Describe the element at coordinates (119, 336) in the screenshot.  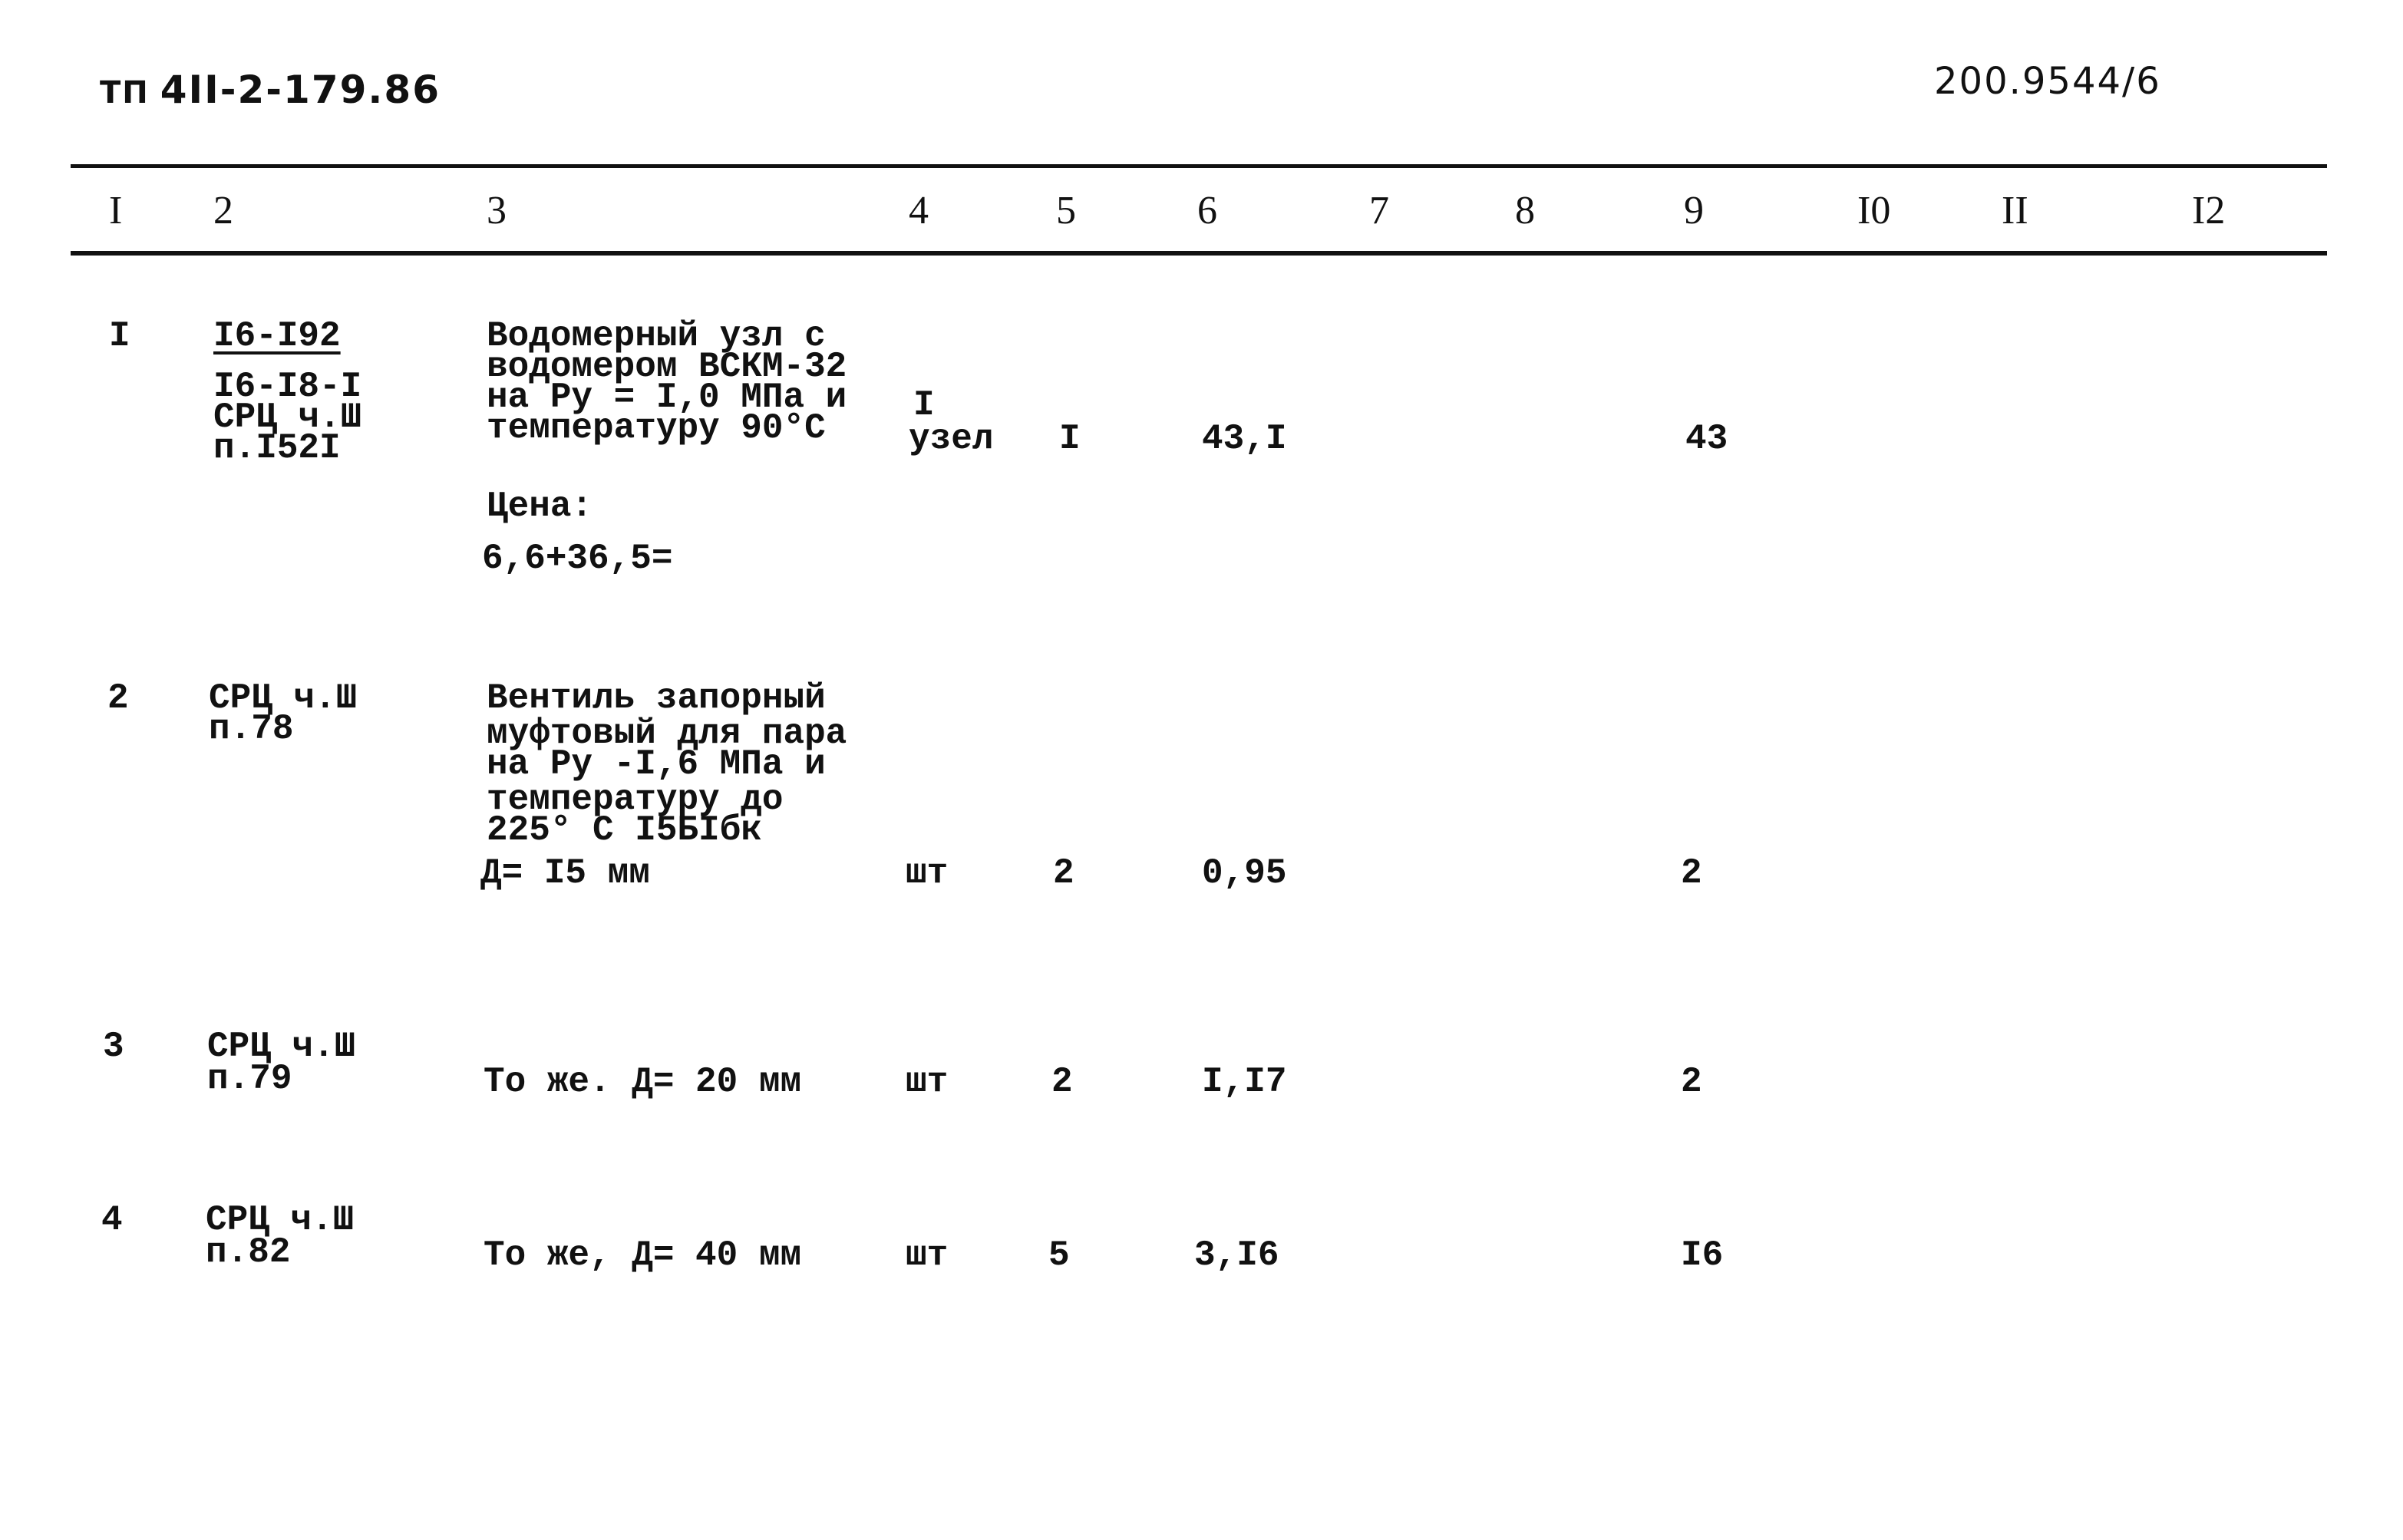
I see `row-number: I` at that location.